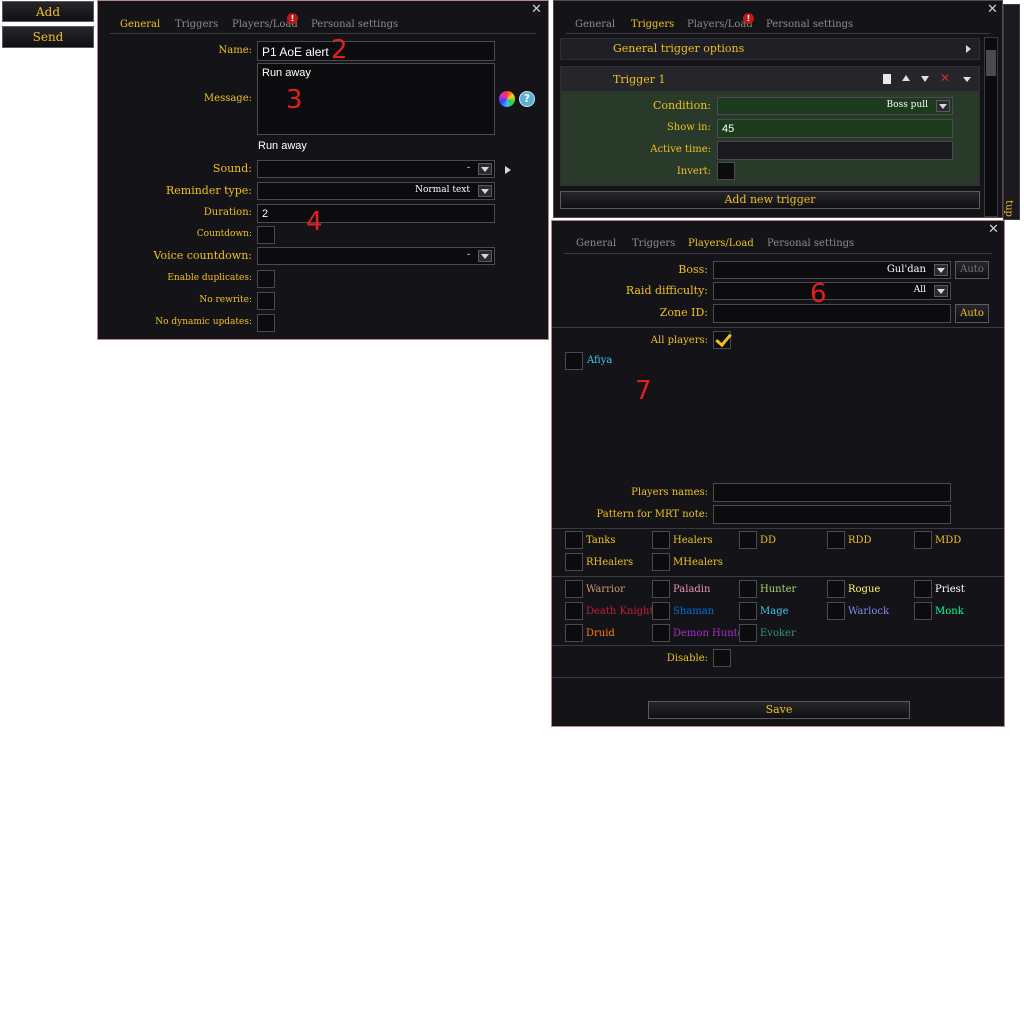 The image size is (1024, 1024). Describe the element at coordinates (693, 269) in the screenshot. I see `boss-label: Boss:` at that location.